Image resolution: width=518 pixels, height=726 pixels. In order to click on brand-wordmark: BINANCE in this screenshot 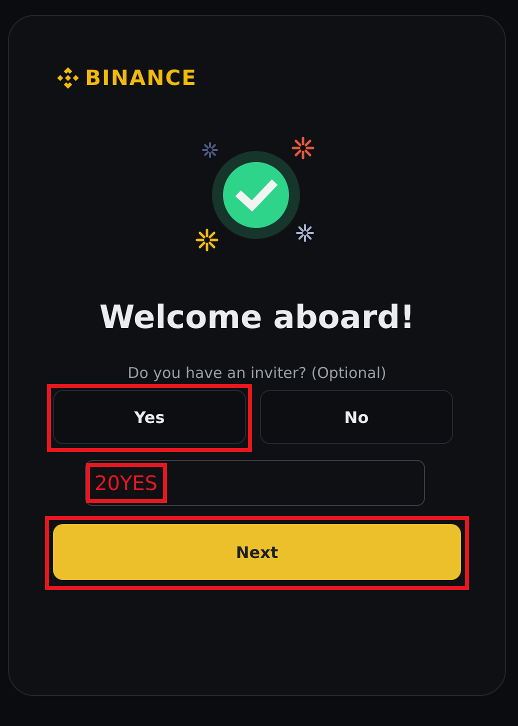, I will do `click(141, 78)`.